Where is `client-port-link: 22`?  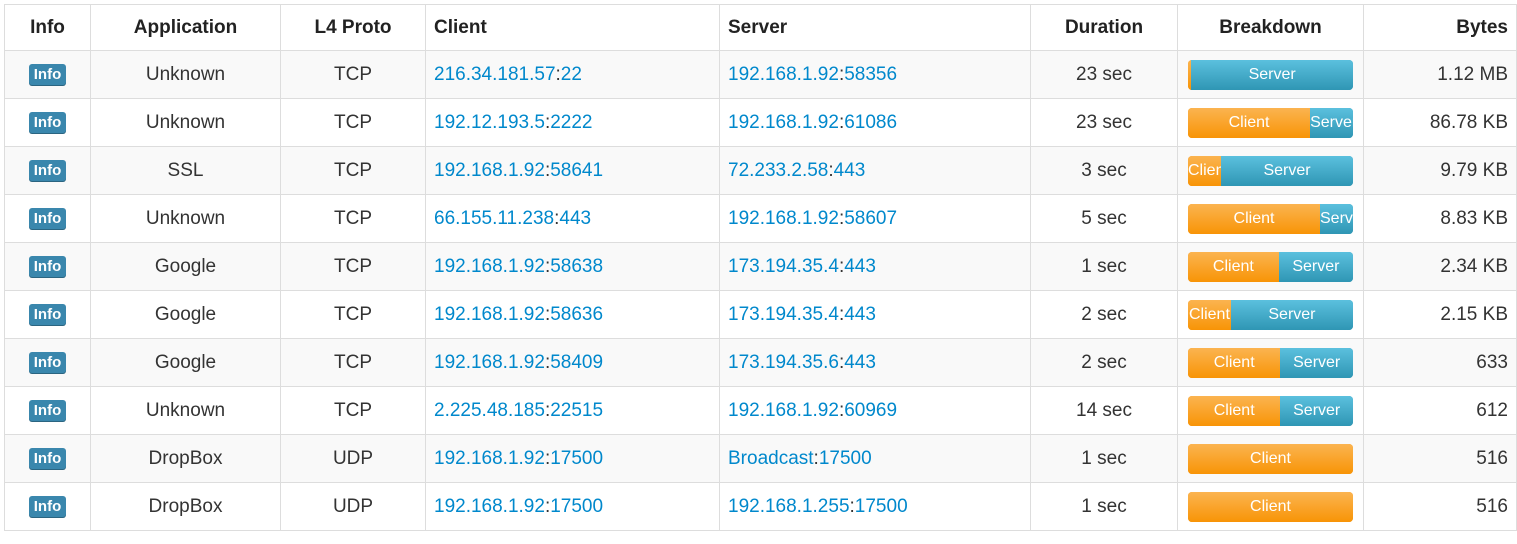
client-port-link: 22 is located at coordinates (571, 74).